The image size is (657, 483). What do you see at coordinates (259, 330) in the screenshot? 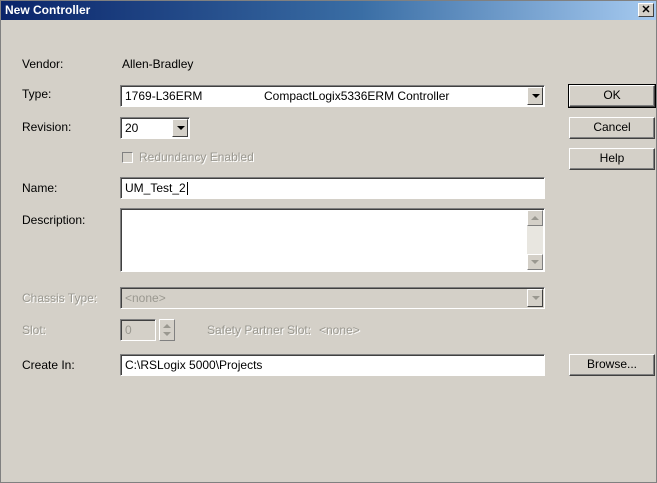
I see `safety-partner-slot-label: Safety Partner Slot:` at bounding box center [259, 330].